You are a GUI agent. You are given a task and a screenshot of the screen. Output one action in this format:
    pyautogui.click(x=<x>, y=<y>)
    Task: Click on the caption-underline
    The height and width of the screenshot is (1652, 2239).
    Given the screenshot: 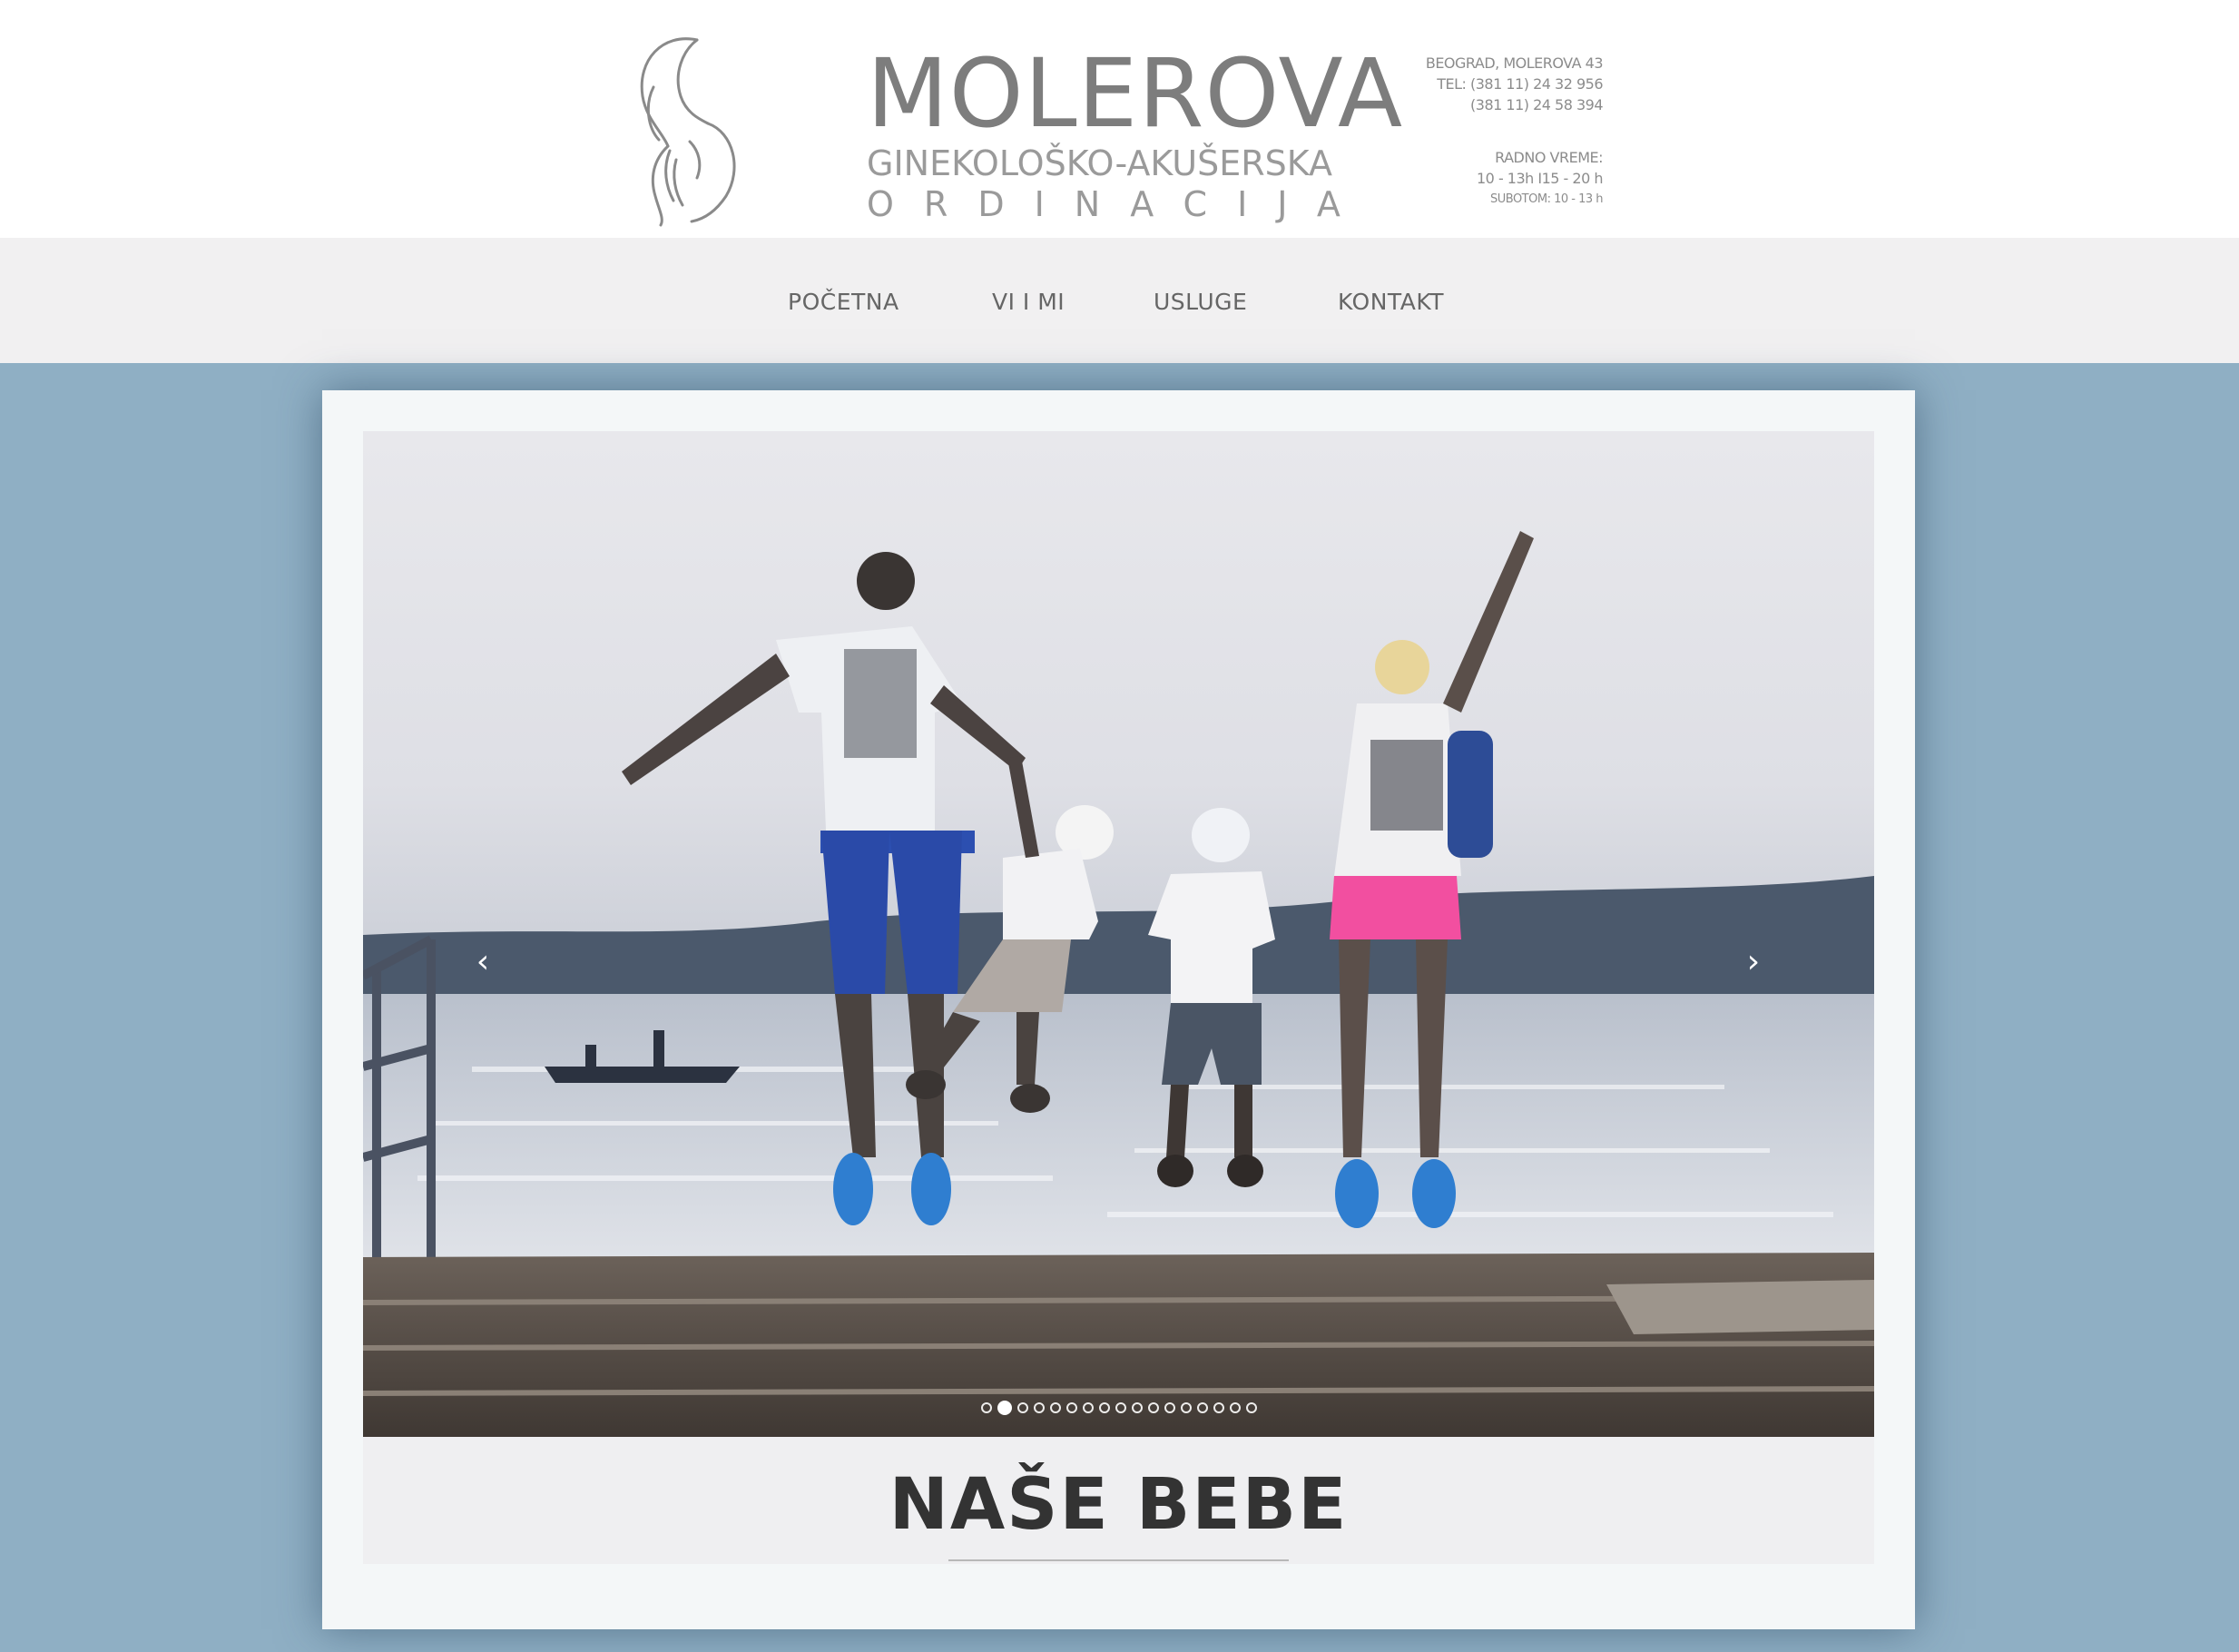 What is the action you would take?
    pyautogui.click(x=1118, y=1560)
    